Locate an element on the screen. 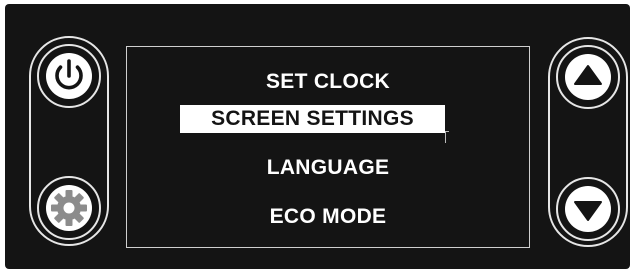 The height and width of the screenshot is (275, 636). menu-item-language: LANGUAGE is located at coordinates (328, 168).